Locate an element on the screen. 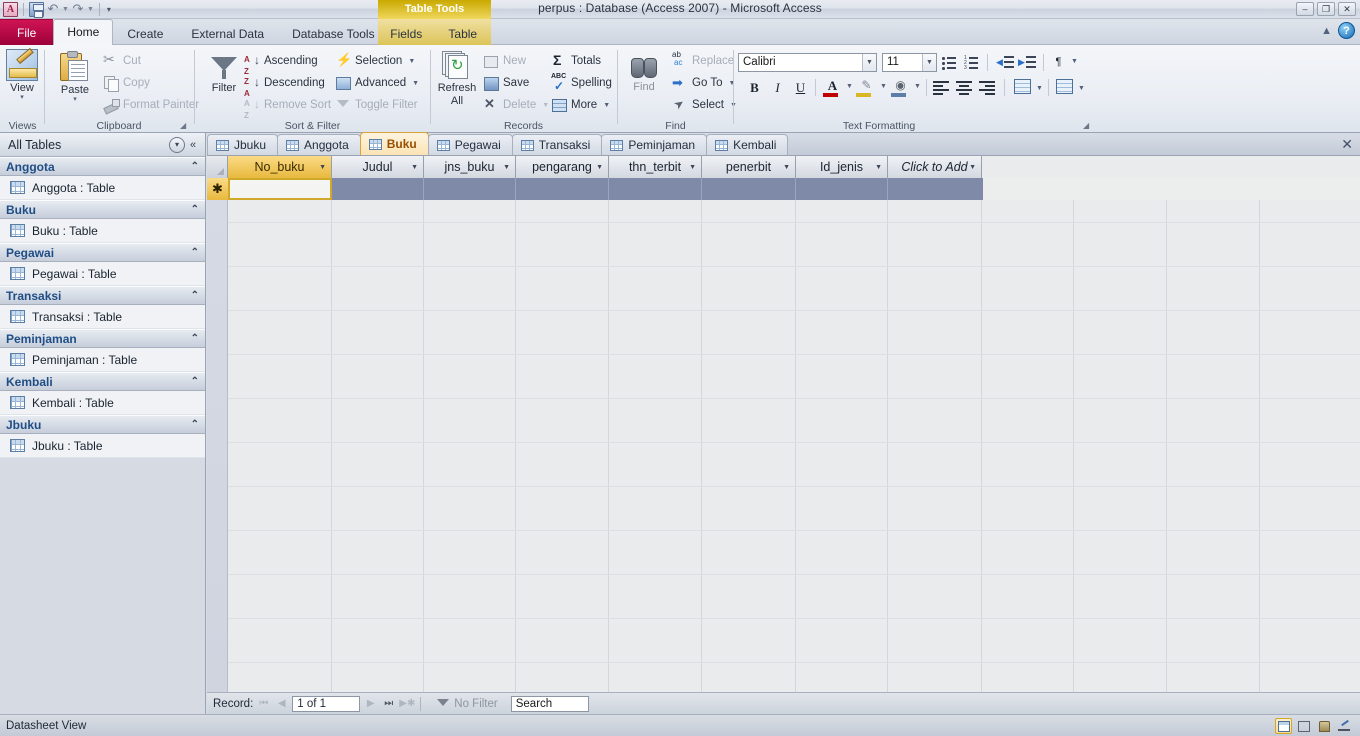 This screenshot has height=736, width=1360. cell-judul is located at coordinates (378, 189).